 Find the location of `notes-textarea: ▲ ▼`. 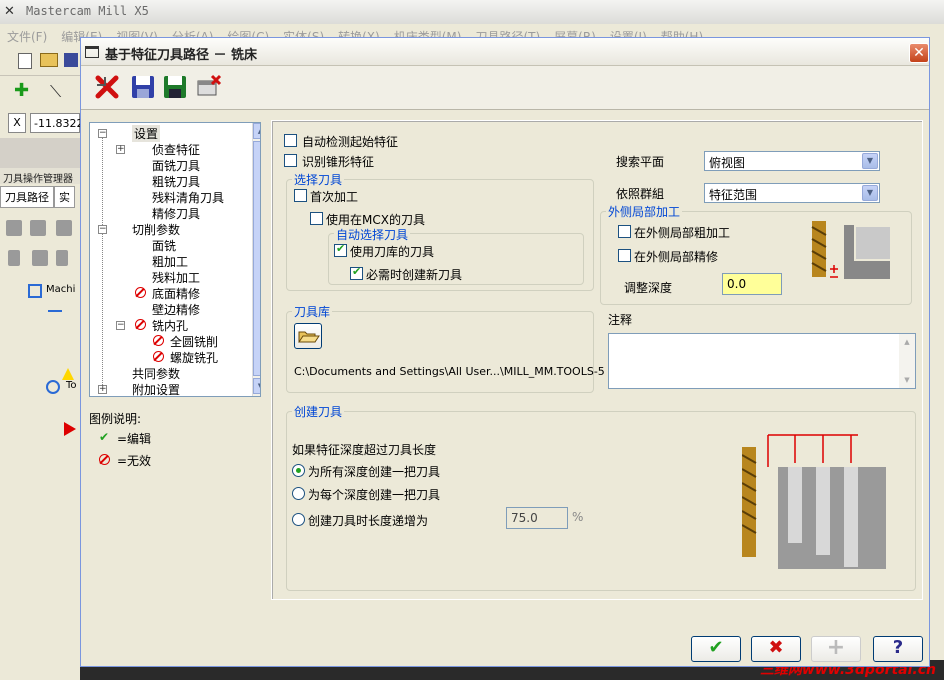

notes-textarea: ▲ ▼ is located at coordinates (762, 361).